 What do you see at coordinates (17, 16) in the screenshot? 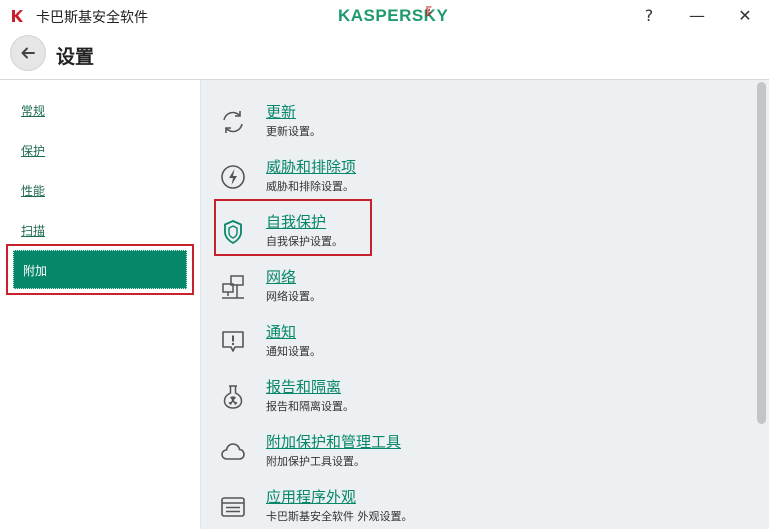
I see `kaspersky-logo-icon` at bounding box center [17, 16].